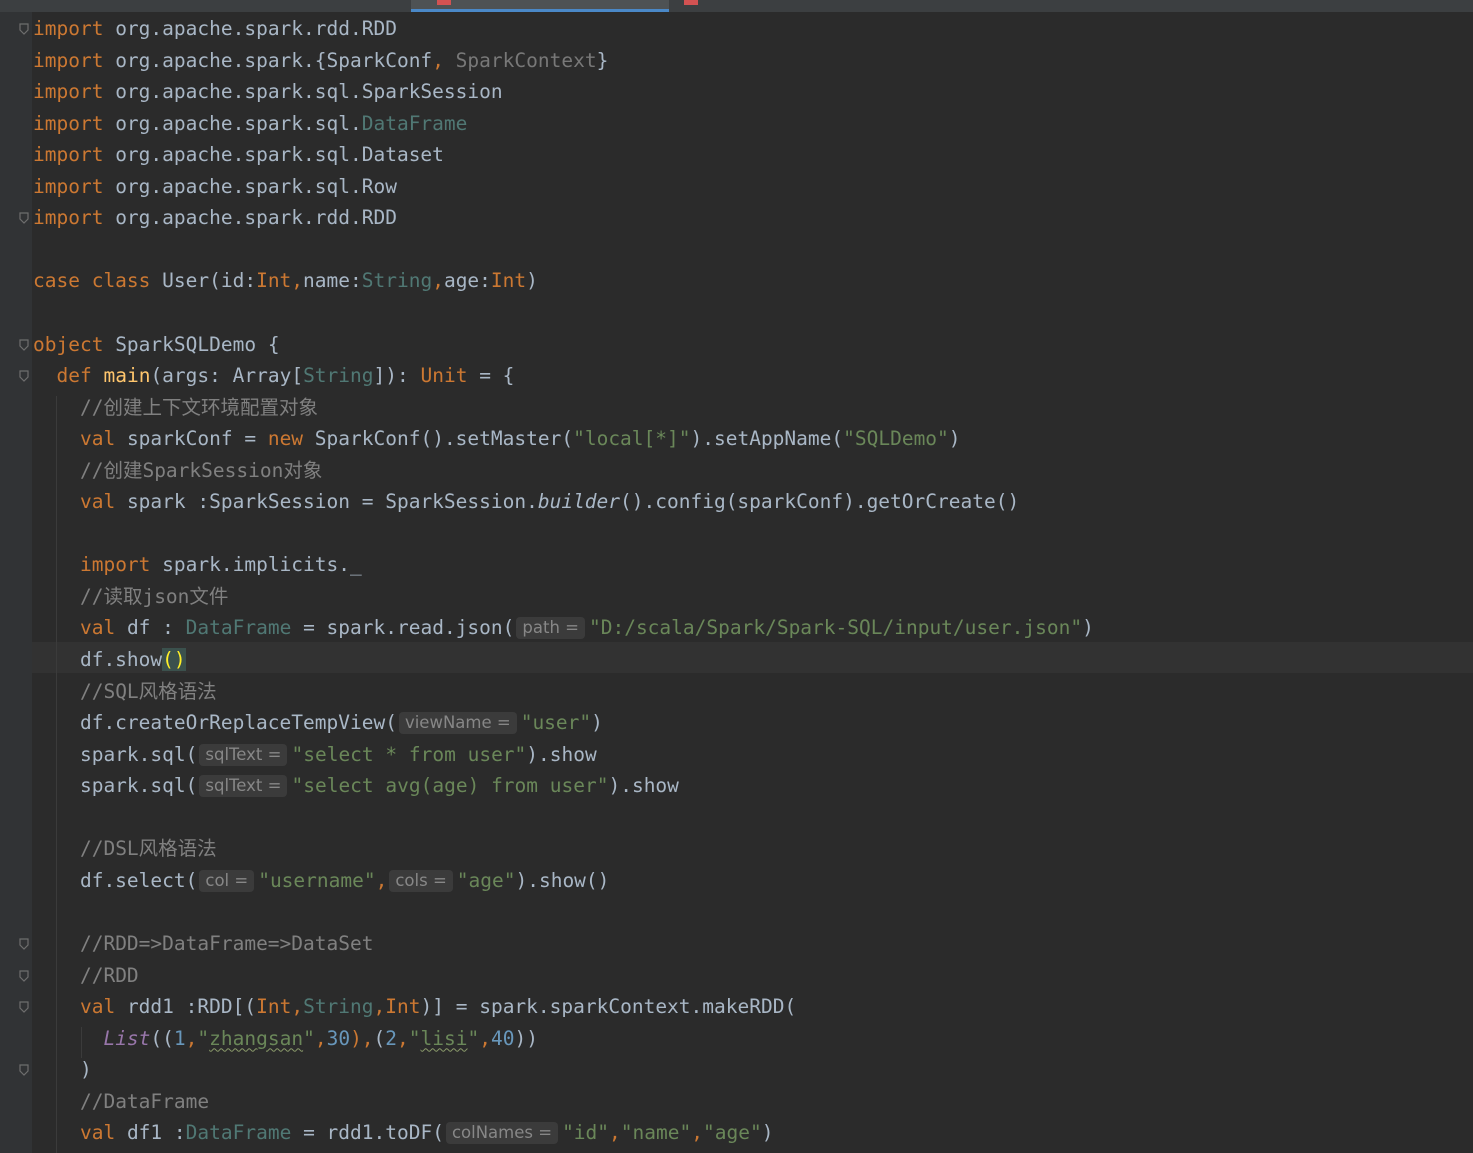  I want to click on code-token: //读取json文件, so click(154, 596).